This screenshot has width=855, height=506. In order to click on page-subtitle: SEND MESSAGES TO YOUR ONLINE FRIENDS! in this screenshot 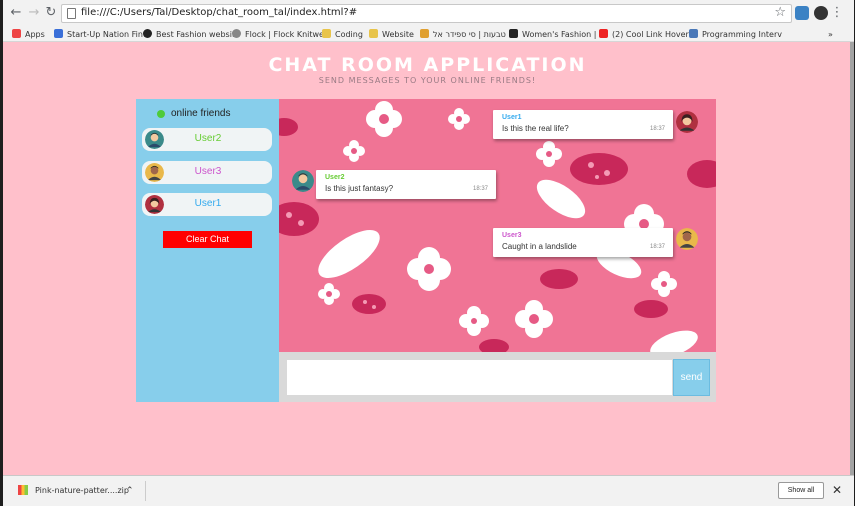, I will do `click(427, 80)`.